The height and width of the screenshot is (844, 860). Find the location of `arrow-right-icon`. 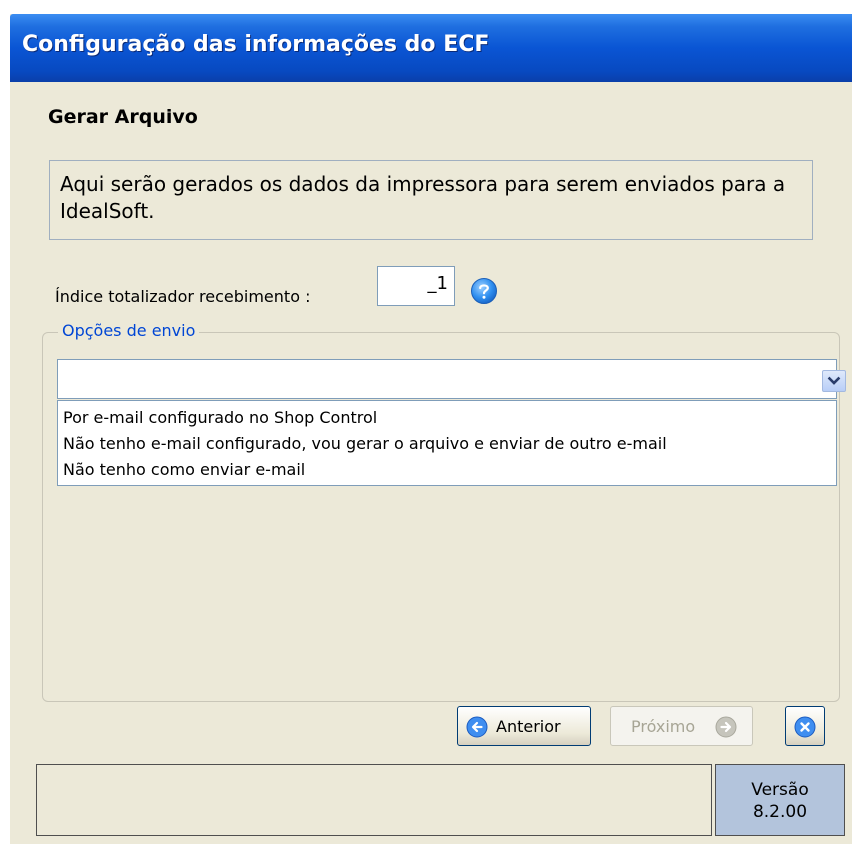

arrow-right-icon is located at coordinates (726, 727).